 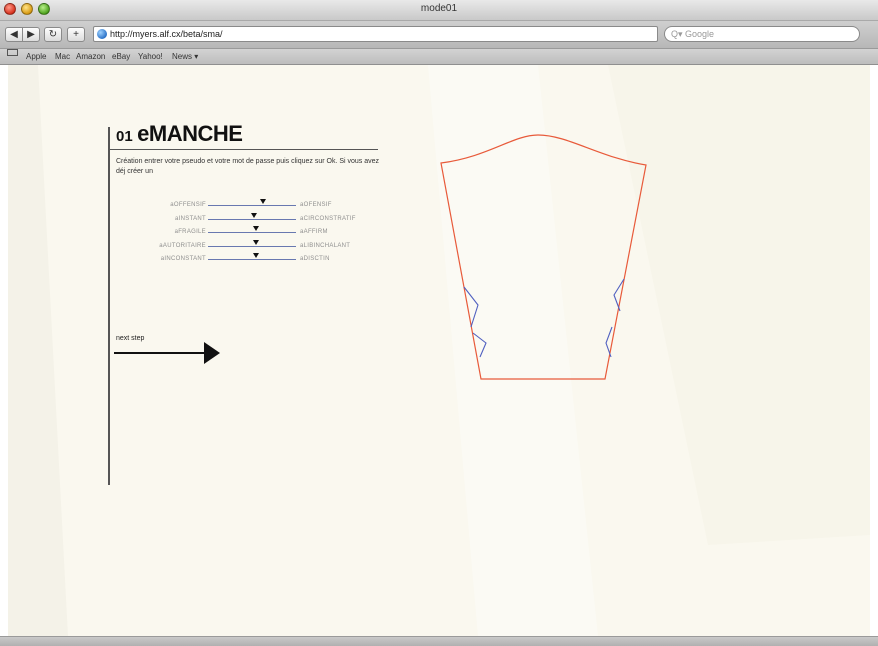 What do you see at coordinates (121, 56) in the screenshot?
I see `bookmark-ebay: eBay` at bounding box center [121, 56].